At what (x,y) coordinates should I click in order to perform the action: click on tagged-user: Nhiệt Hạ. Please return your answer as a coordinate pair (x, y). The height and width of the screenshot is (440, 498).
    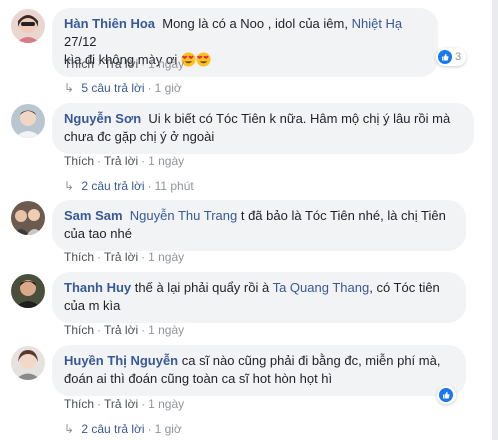
    Looking at the image, I should click on (377, 23).